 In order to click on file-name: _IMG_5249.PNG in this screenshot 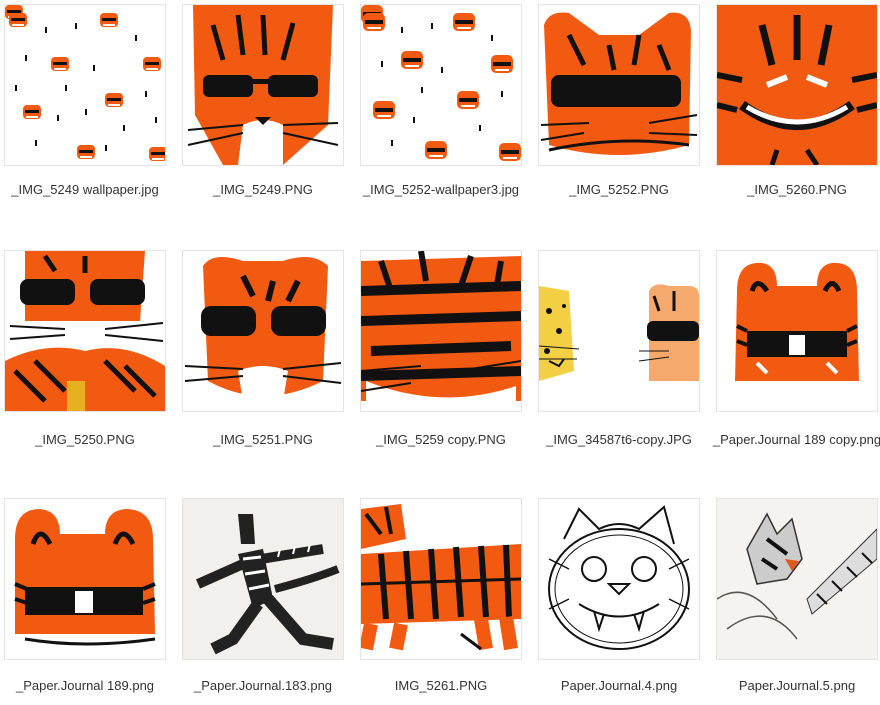, I will do `click(263, 189)`.